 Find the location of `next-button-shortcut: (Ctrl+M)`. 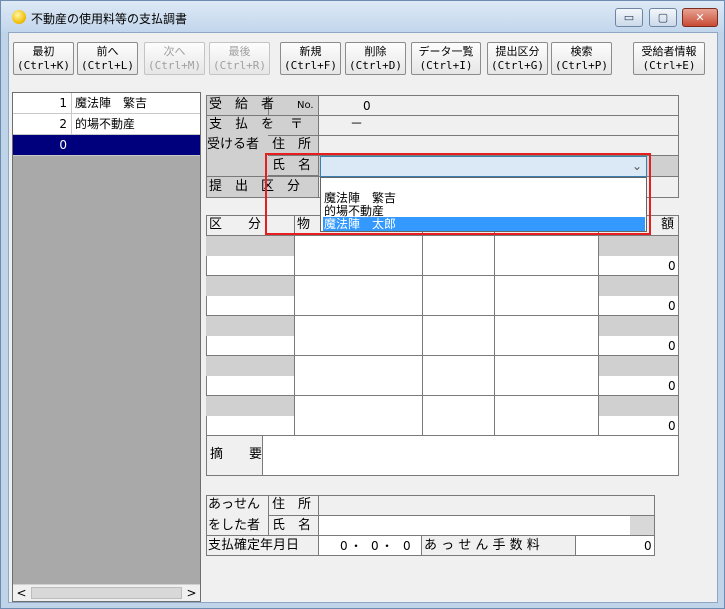

next-button-shortcut: (Ctrl+M) is located at coordinates (174, 65).